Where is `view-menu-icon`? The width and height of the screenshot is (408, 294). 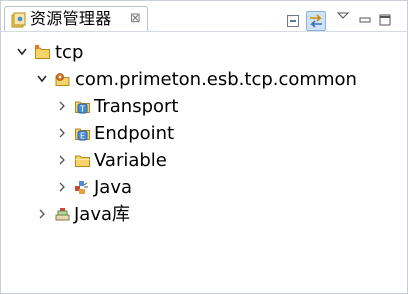 view-menu-icon is located at coordinates (345, 19).